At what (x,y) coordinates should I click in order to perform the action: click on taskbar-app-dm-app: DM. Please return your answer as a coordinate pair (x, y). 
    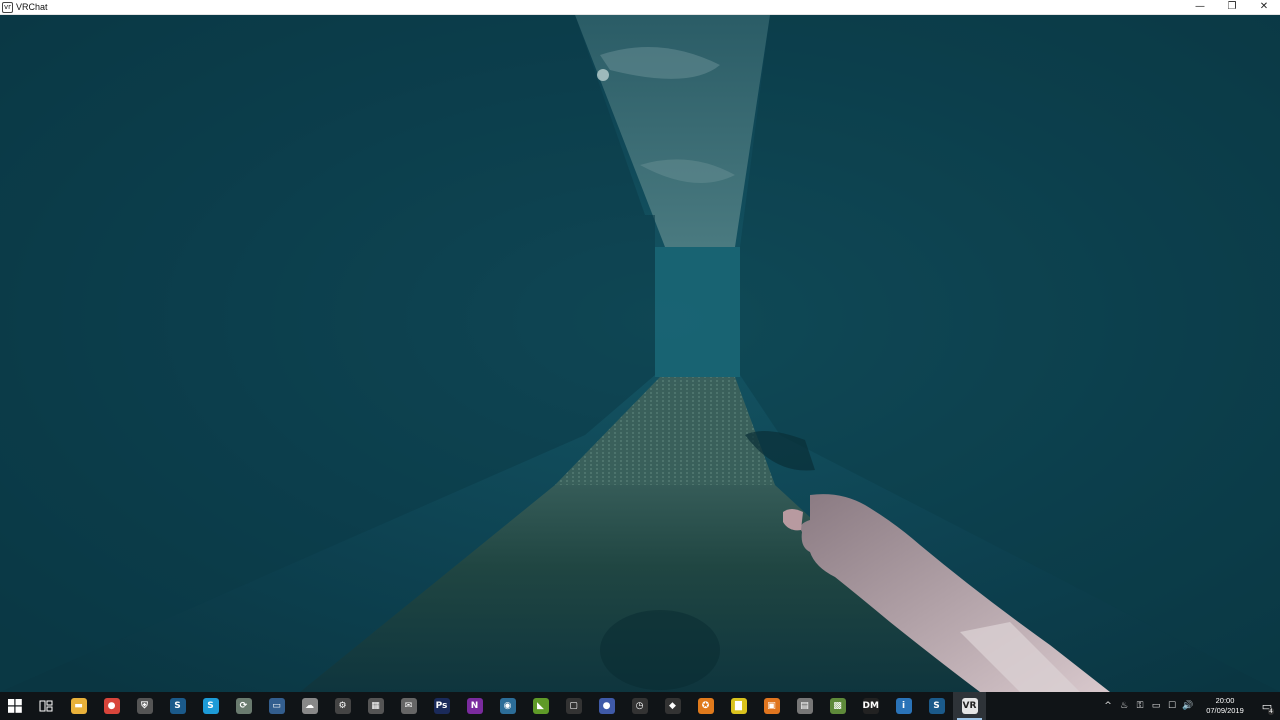
    Looking at the image, I should click on (870, 706).